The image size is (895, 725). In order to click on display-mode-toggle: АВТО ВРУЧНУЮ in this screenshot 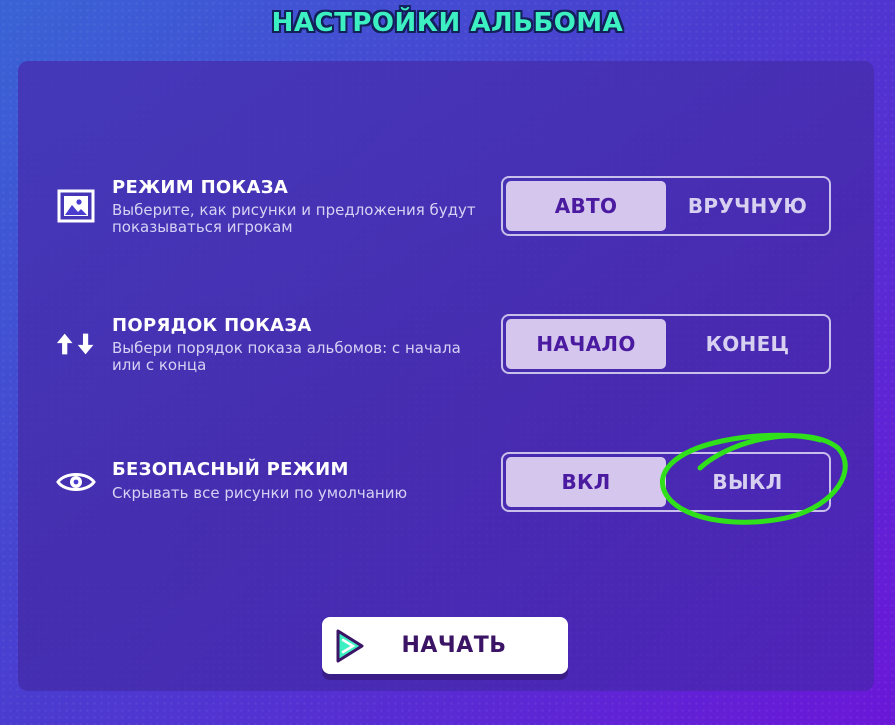, I will do `click(666, 206)`.